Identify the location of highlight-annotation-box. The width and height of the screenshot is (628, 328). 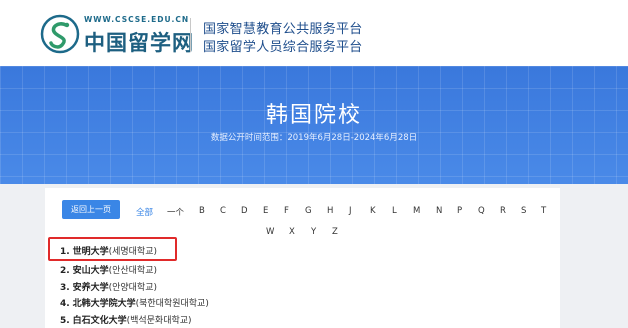
(112, 249).